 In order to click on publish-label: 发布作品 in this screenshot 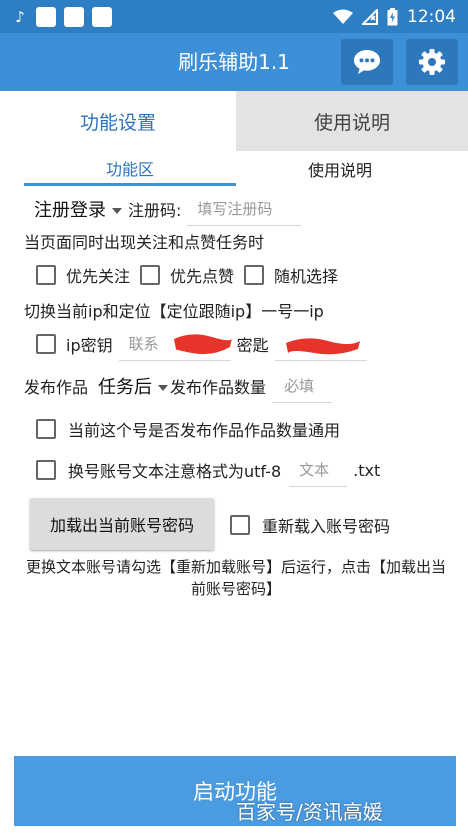, I will do `click(56, 387)`.